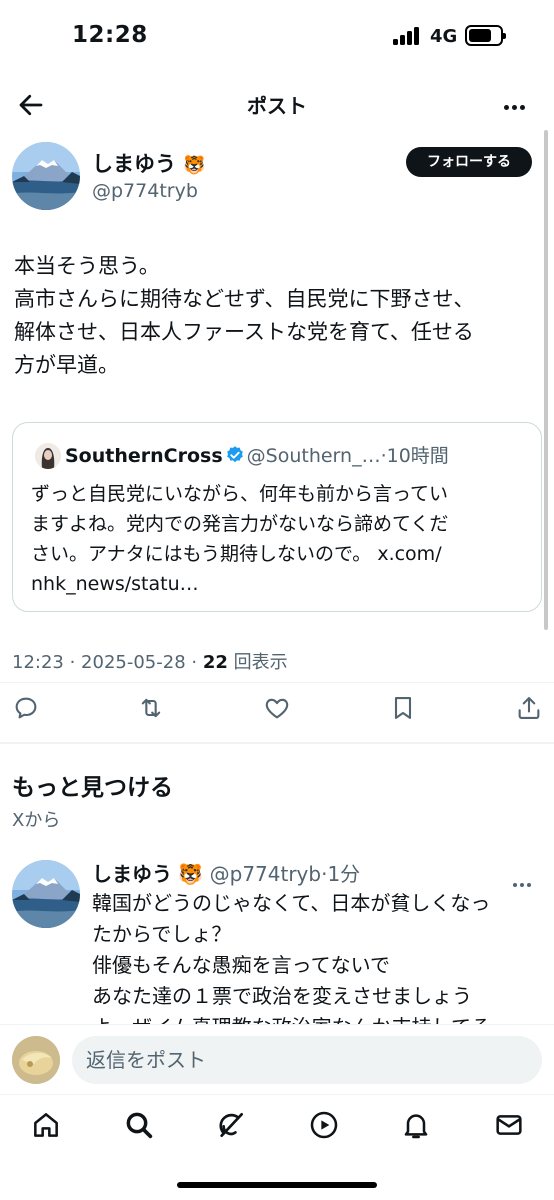  I want to click on reply-icon, so click(26, 708).